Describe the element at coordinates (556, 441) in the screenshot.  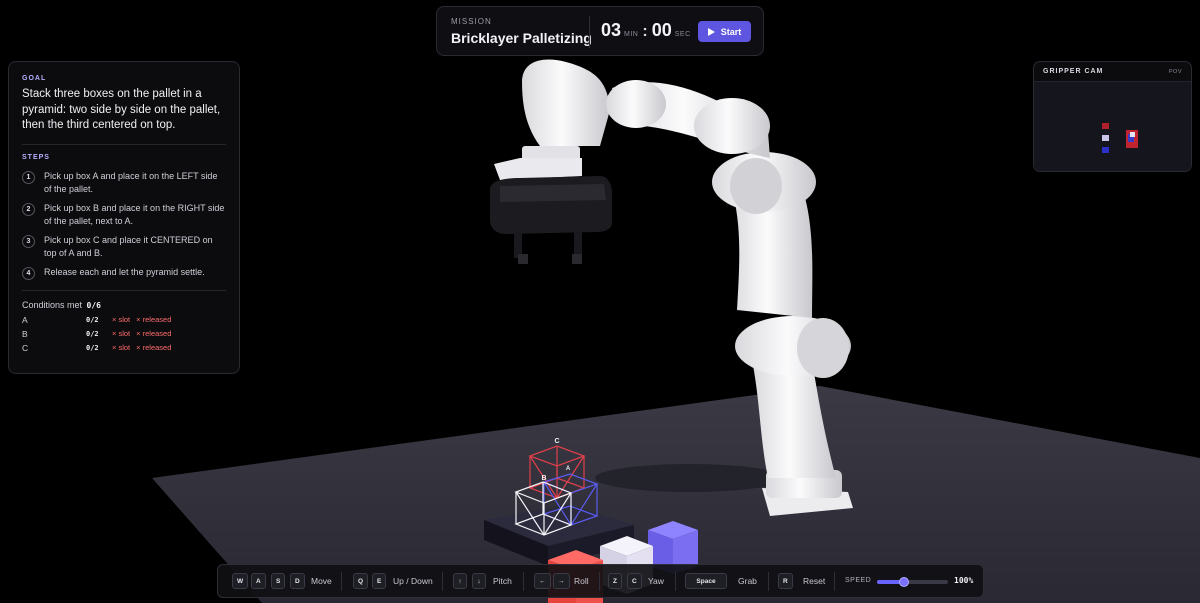
I see `target-label-c: C` at that location.